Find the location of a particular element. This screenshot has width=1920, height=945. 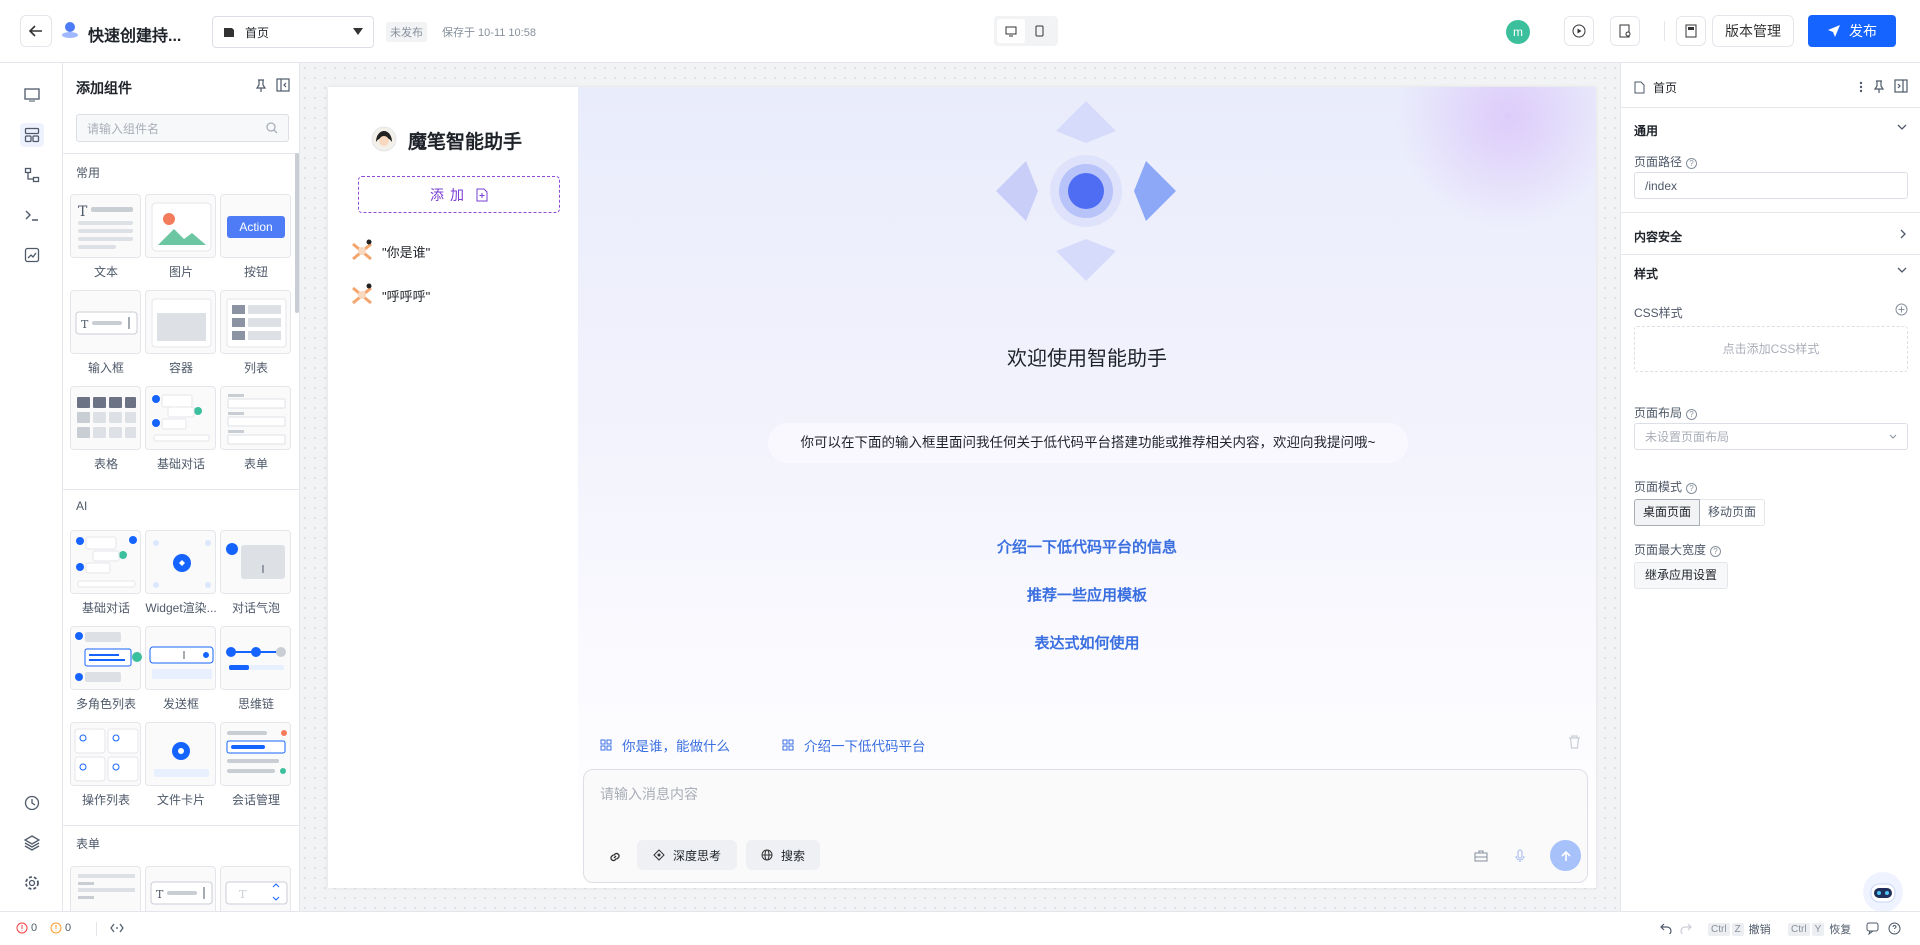

component-card-form-list is located at coordinates (105, 888).